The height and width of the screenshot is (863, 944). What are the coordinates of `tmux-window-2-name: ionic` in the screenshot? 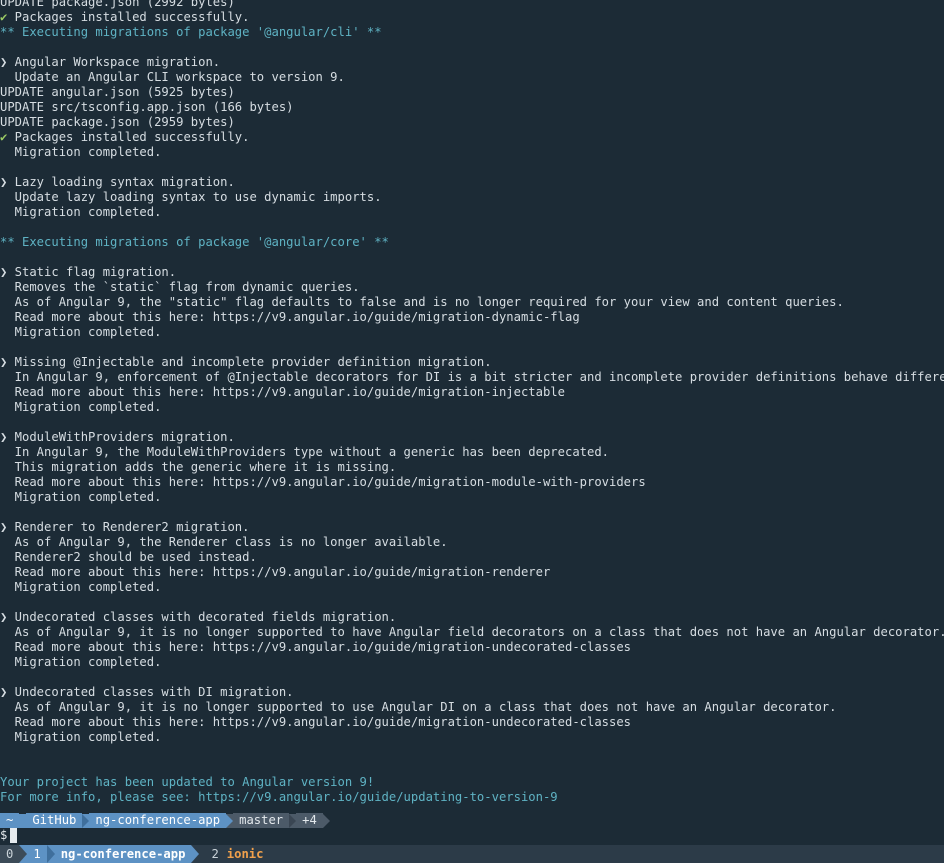 It's located at (247, 854).